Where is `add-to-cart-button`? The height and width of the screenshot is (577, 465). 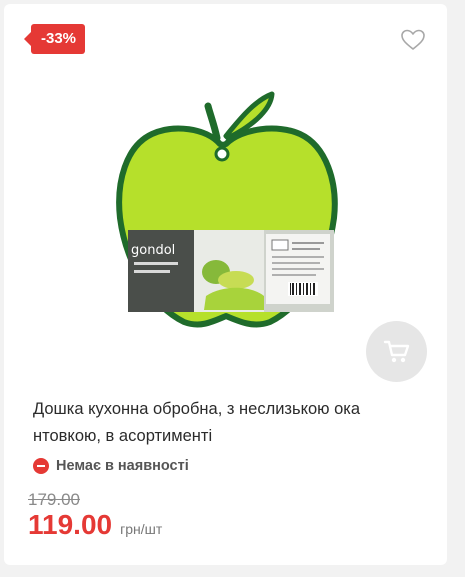
add-to-cart-button is located at coordinates (396, 351).